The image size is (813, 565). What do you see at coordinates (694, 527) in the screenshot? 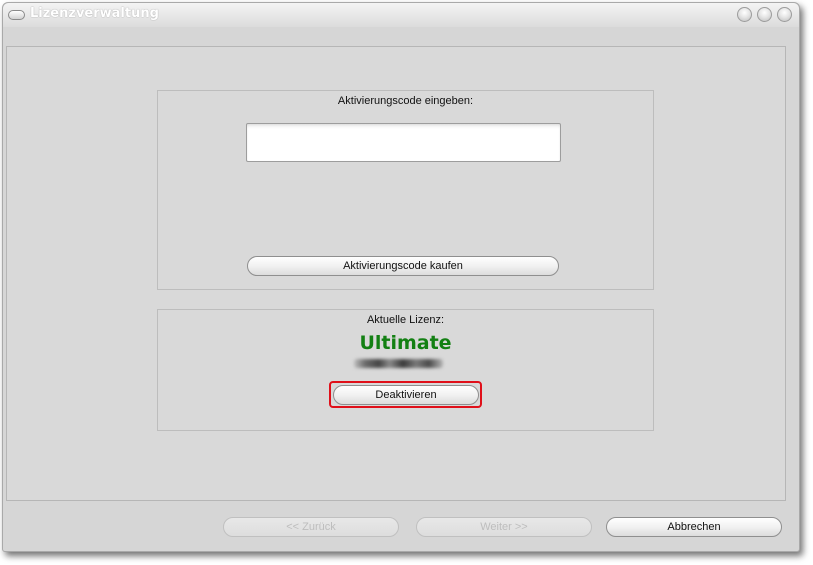
I see `cancel-button: Abbrechen` at bounding box center [694, 527].